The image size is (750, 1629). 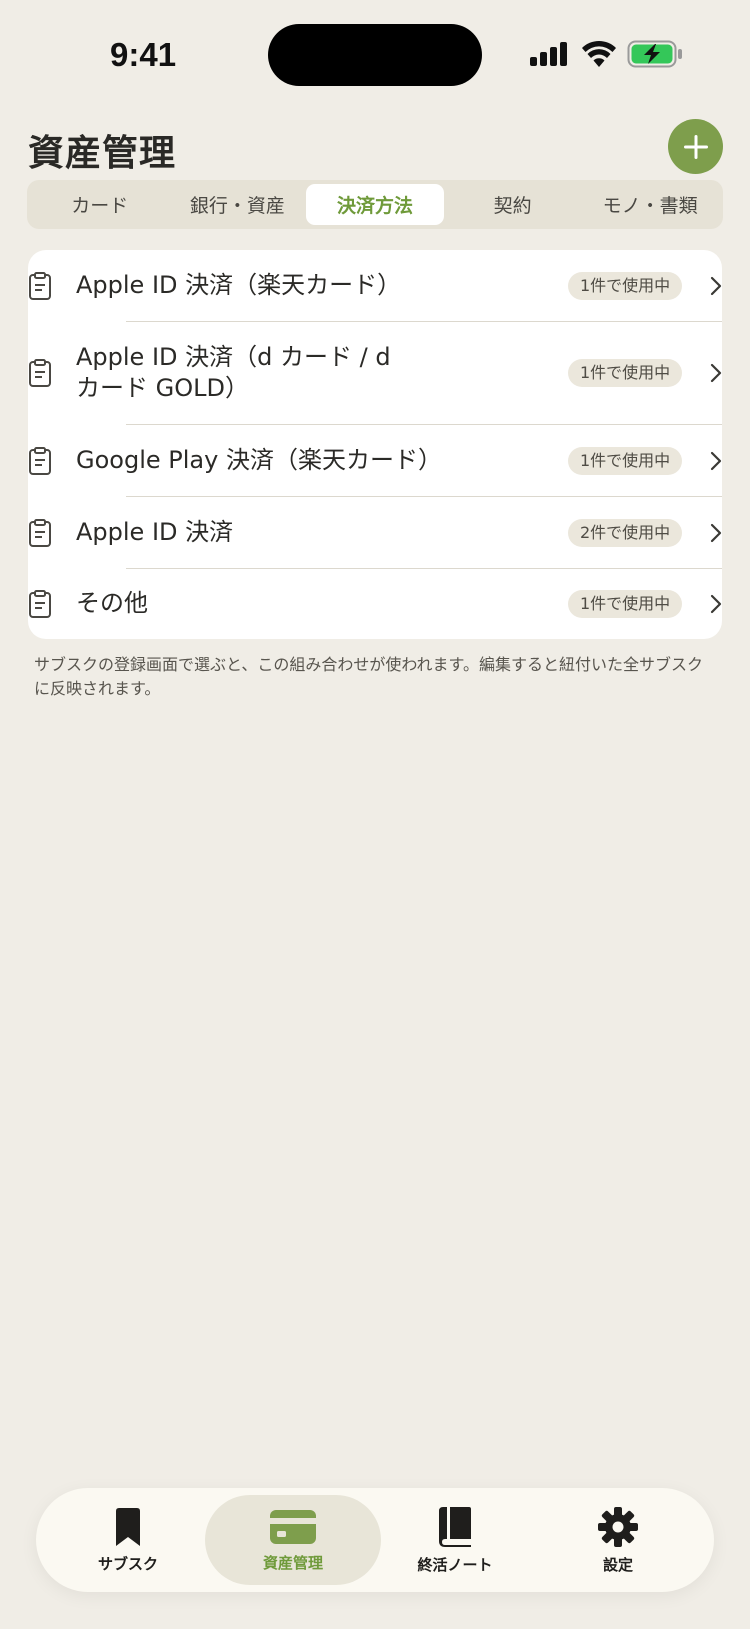 I want to click on cellular-signal-icon, so click(x=548, y=54).